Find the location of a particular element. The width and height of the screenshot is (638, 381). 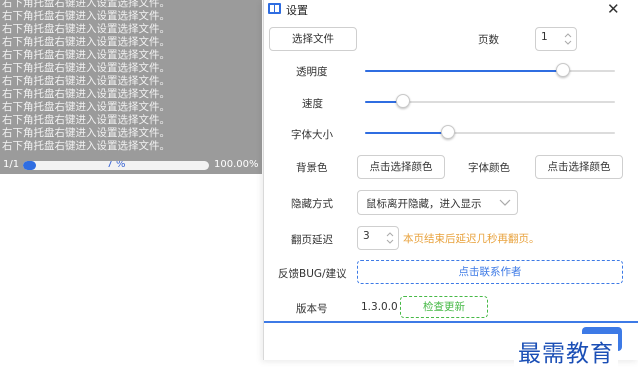

hide-mode-value: 鼠标离开隐藏，进入显示 is located at coordinates (424, 204).